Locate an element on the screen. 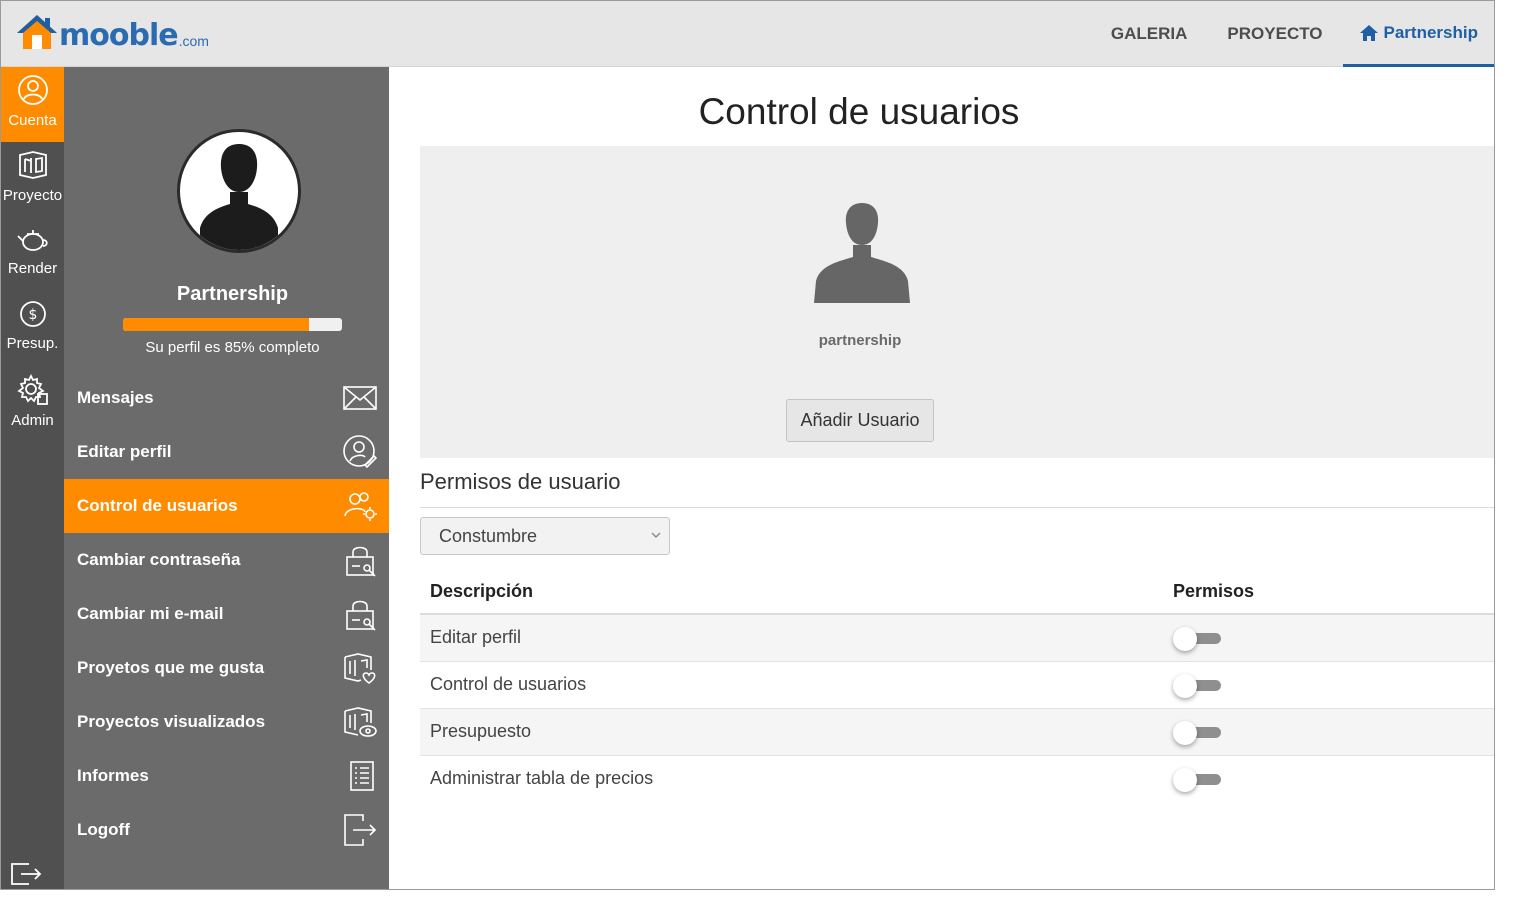 The image size is (1518, 900). nav-galeria-label: GALERIA is located at coordinates (1149, 33).